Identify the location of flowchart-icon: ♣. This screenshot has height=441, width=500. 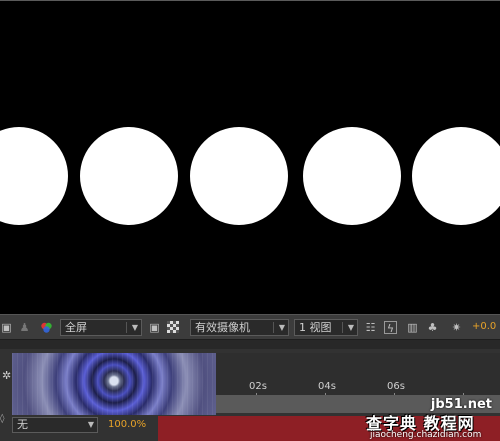
(432, 327).